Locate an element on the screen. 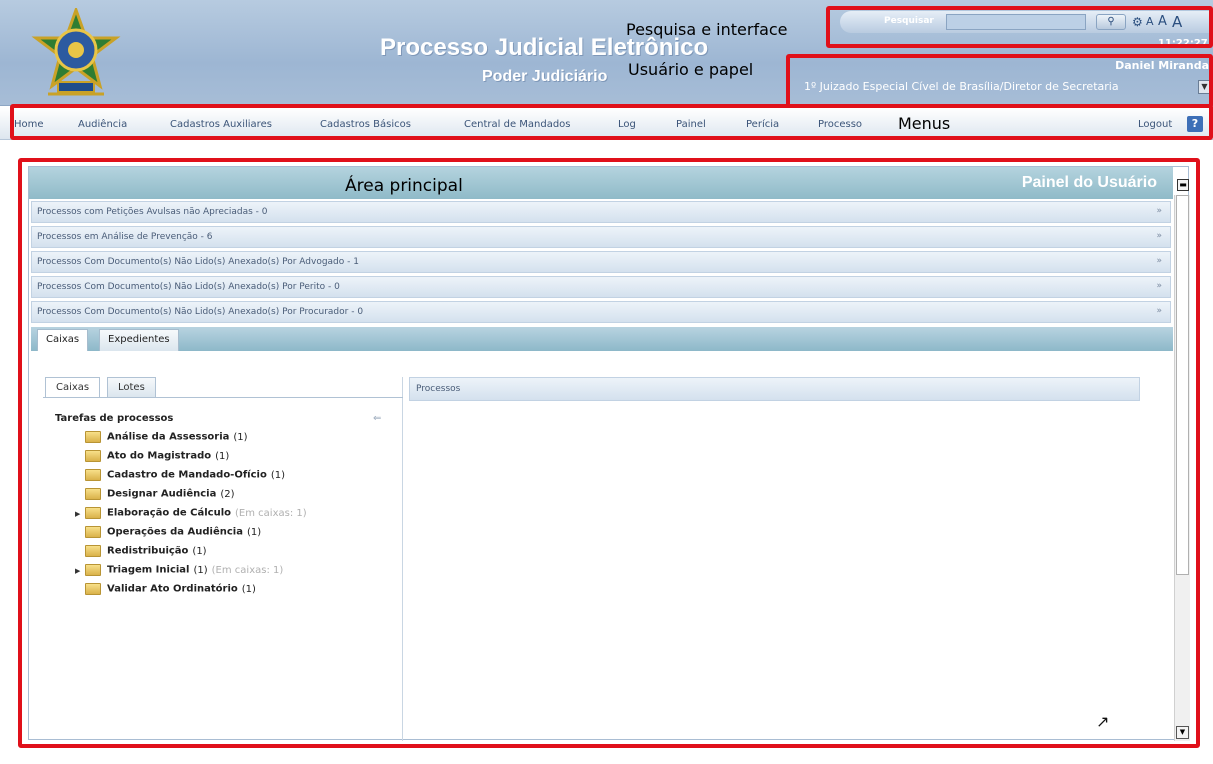 The height and width of the screenshot is (764, 1213). annotation-search-label: Pesquisa e interface is located at coordinates (707, 29).